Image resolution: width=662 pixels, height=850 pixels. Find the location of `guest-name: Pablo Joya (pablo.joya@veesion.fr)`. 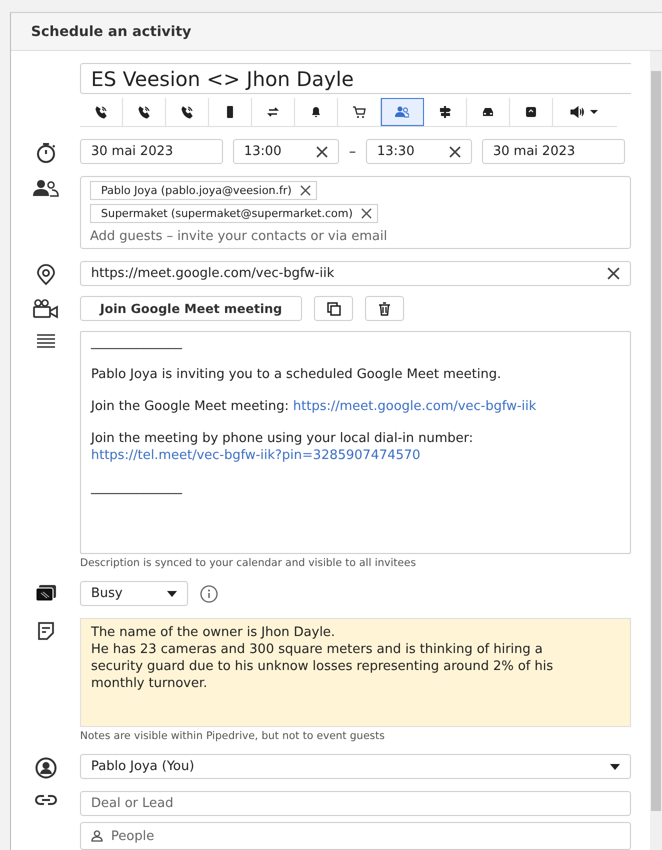

guest-name: Pablo Joya (pablo.joya@veesion.fr) is located at coordinates (196, 190).